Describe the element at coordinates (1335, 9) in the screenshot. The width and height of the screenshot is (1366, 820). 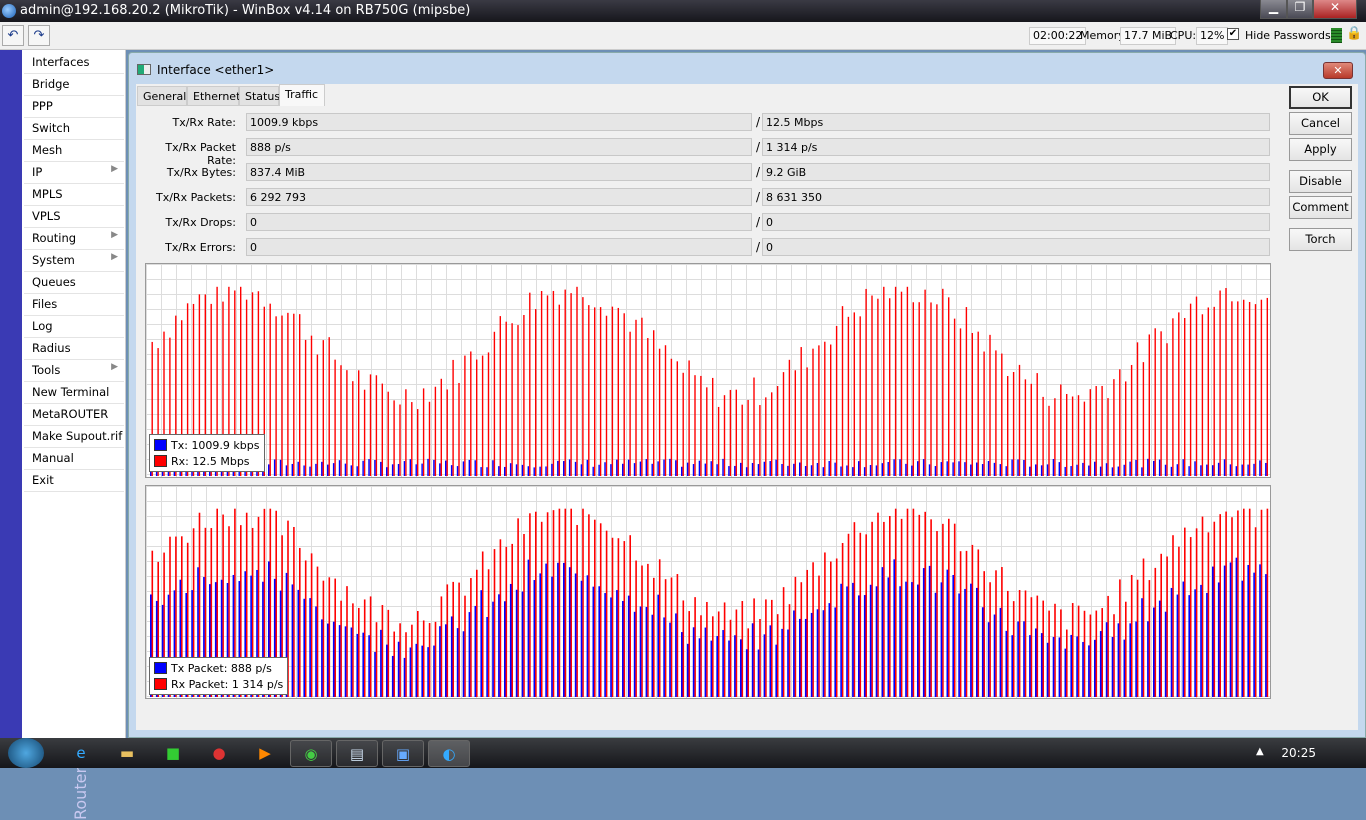
I see `close-button: ✕` at that location.